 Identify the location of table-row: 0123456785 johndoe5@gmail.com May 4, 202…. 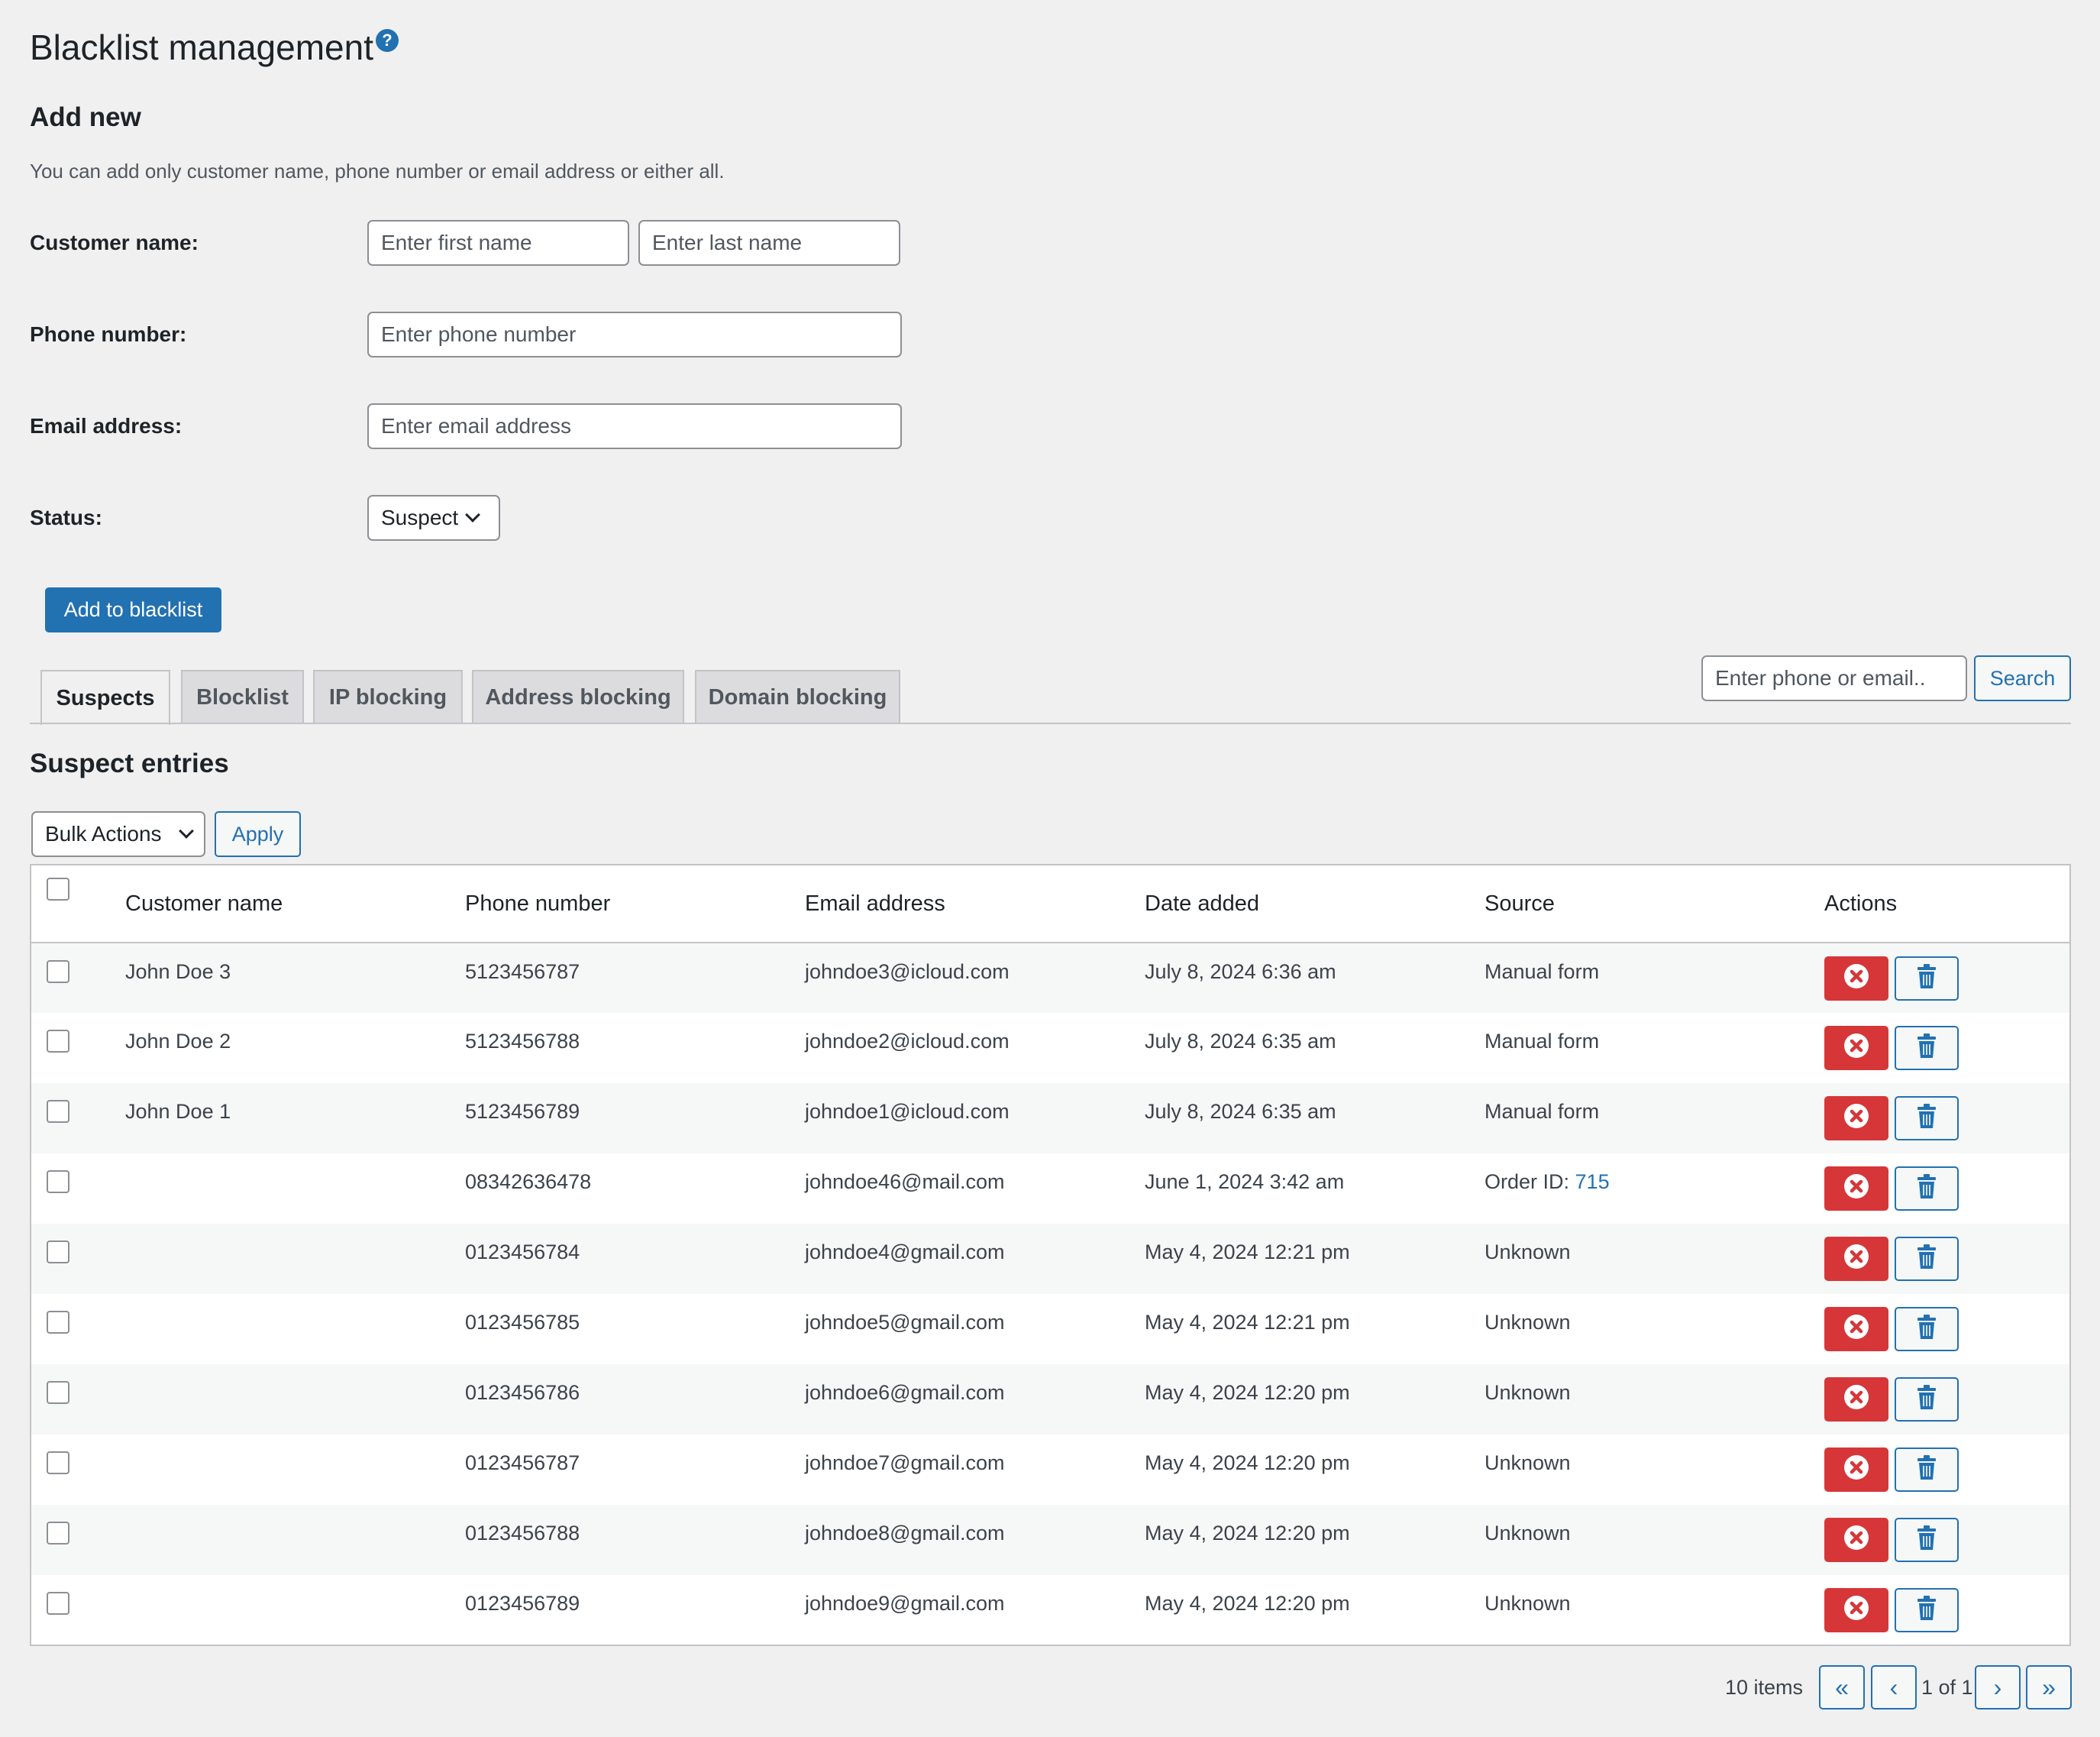
(1050, 1329).